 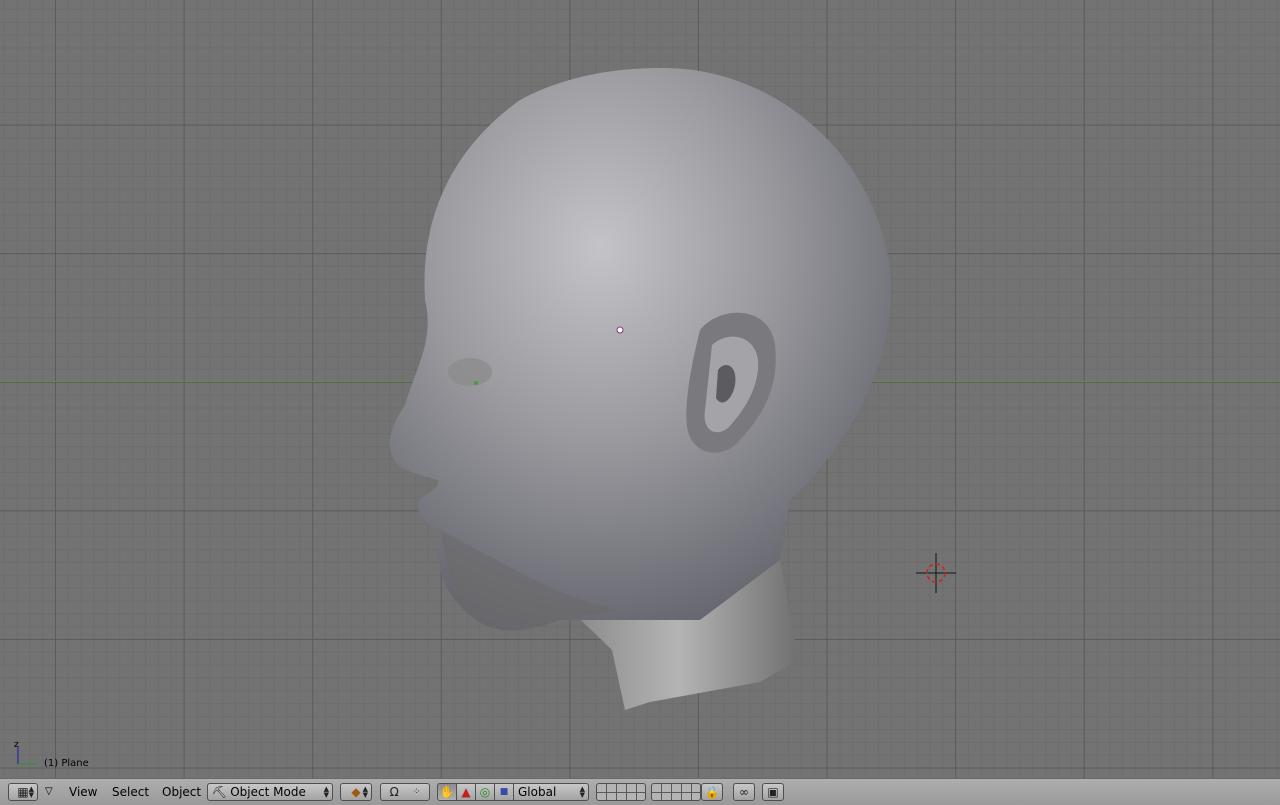 What do you see at coordinates (620, 330) in the screenshot?
I see `origin-point` at bounding box center [620, 330].